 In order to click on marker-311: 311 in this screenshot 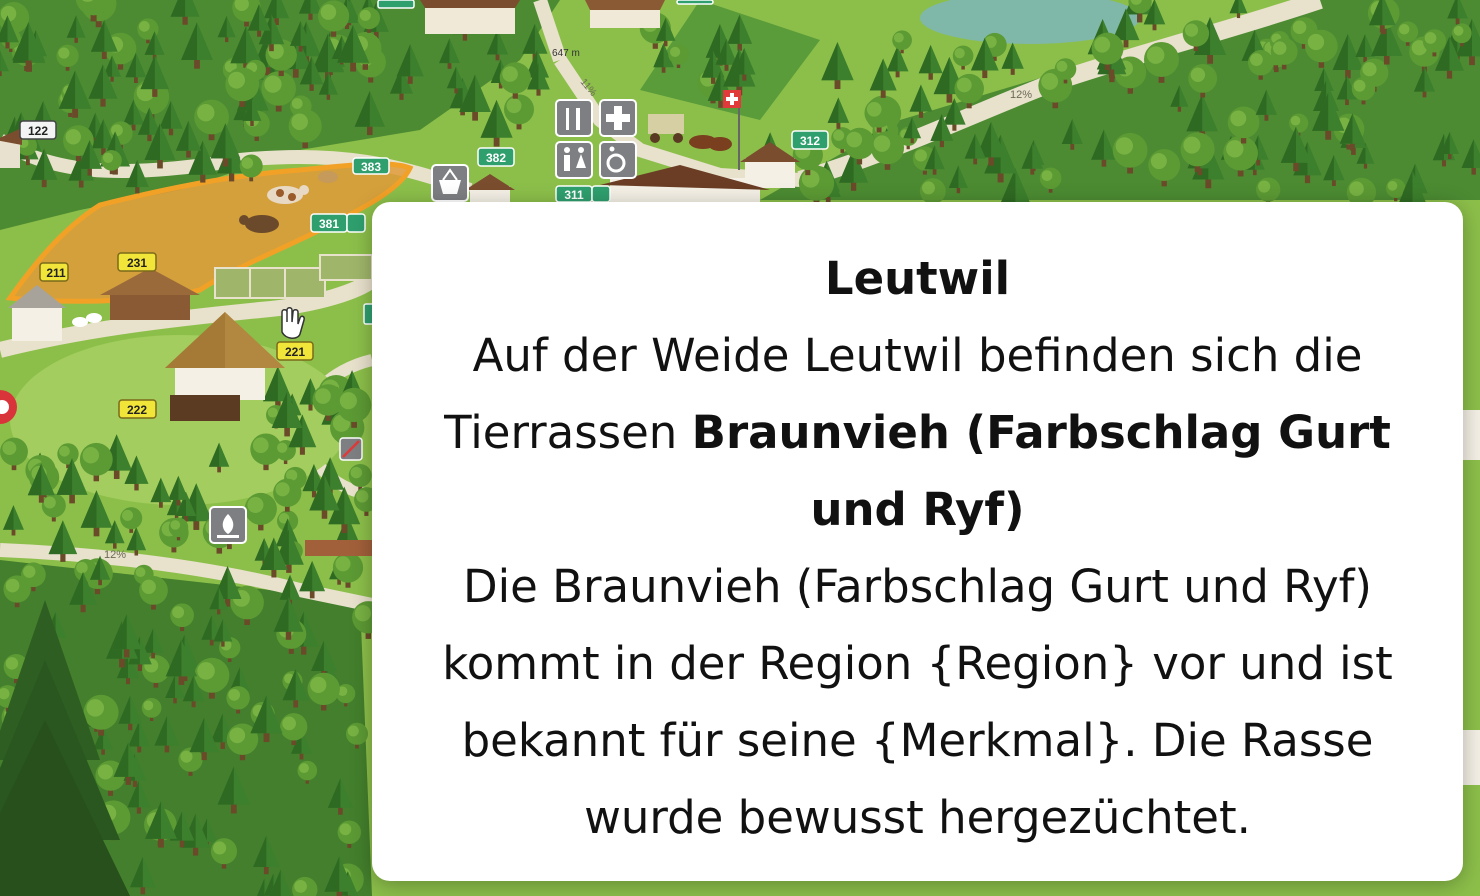, I will do `click(583, 194)`.